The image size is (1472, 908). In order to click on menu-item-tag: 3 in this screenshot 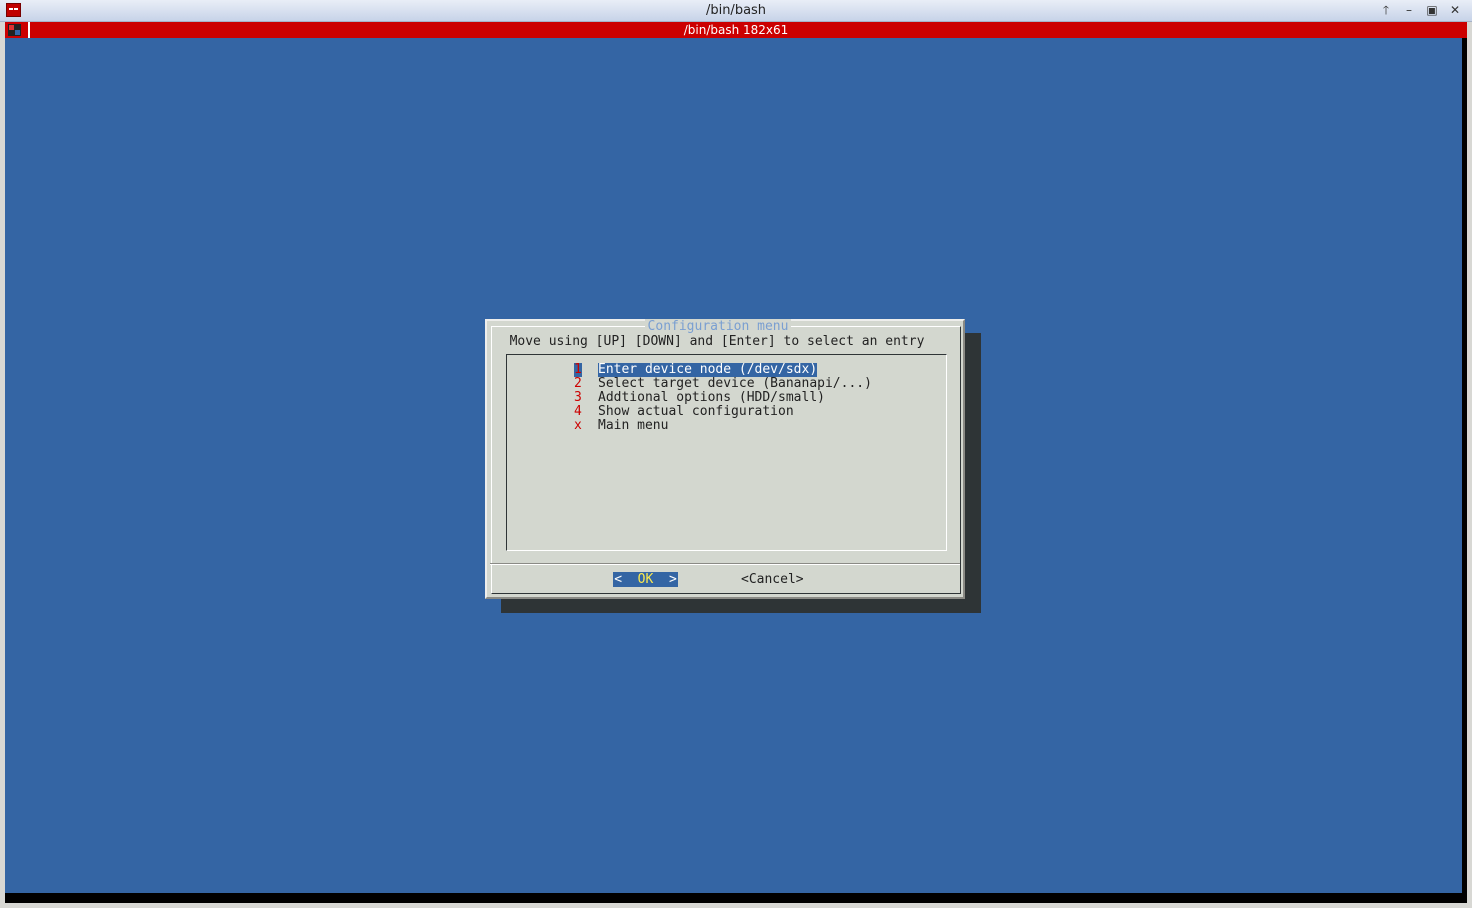, I will do `click(578, 397)`.